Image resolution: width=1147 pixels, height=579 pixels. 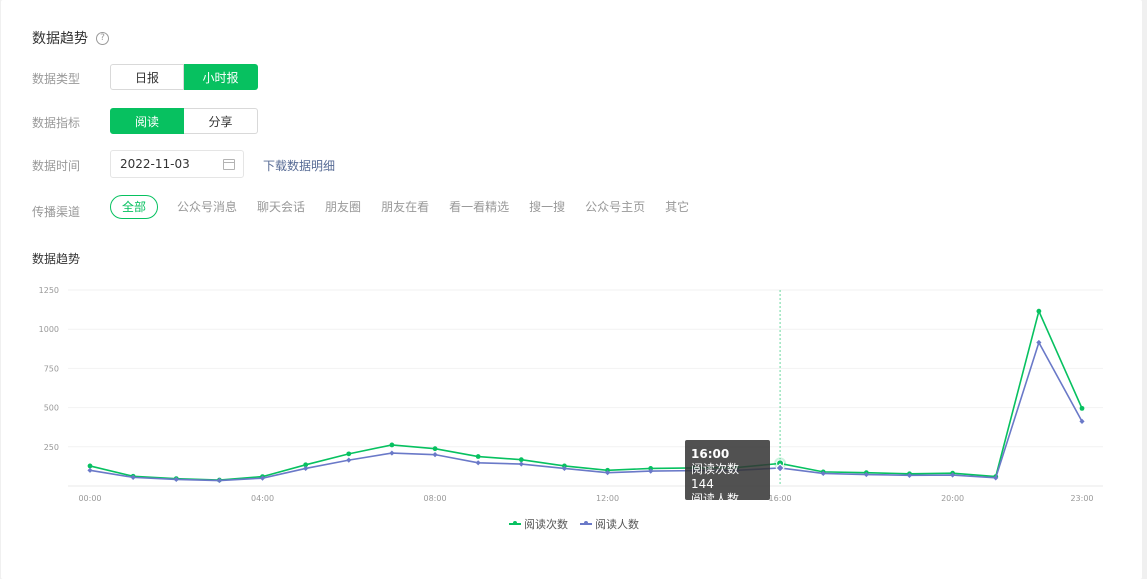 What do you see at coordinates (617, 524) in the screenshot?
I see `legend-label: 阅读人数` at bounding box center [617, 524].